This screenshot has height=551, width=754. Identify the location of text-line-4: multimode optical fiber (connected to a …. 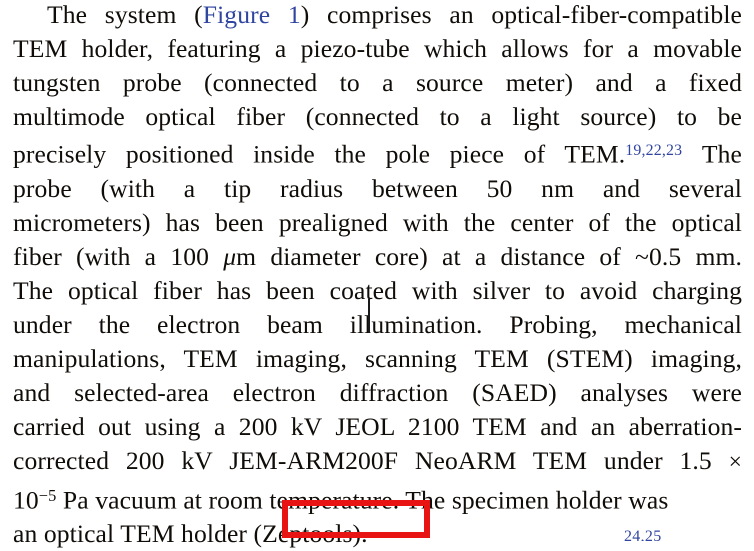
(377, 117).